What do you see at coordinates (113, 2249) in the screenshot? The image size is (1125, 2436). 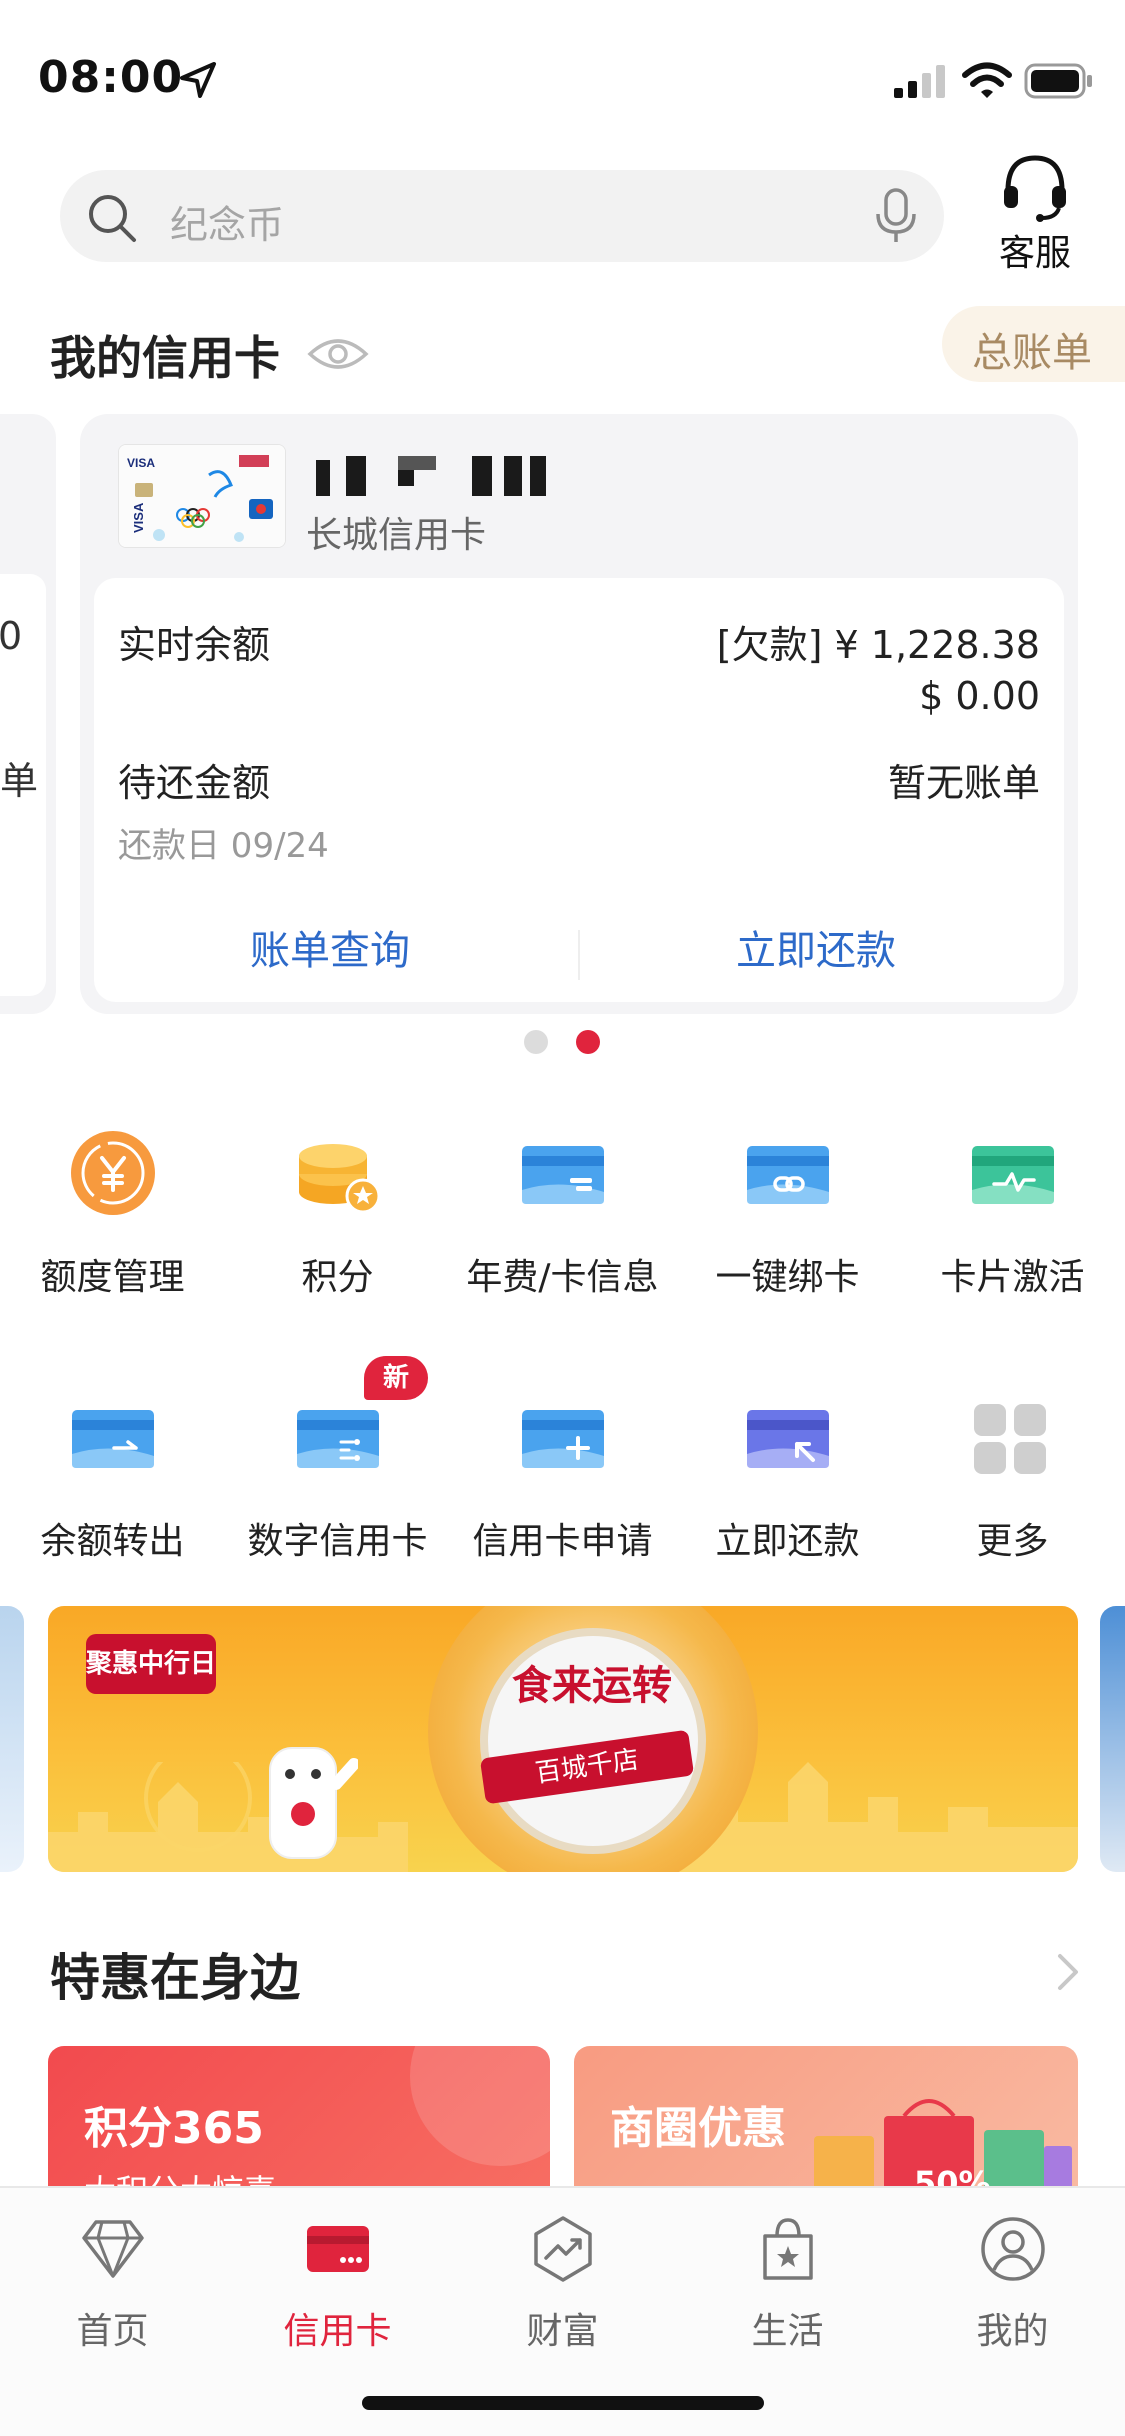 I see `diamond-icon` at bounding box center [113, 2249].